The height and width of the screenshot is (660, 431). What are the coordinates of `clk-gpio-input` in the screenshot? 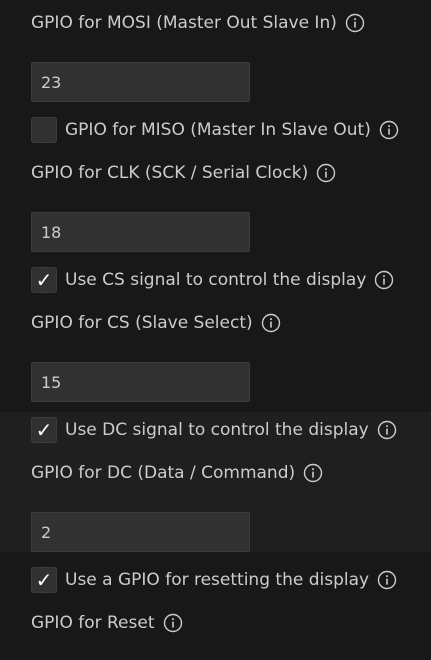 It's located at (140, 232).